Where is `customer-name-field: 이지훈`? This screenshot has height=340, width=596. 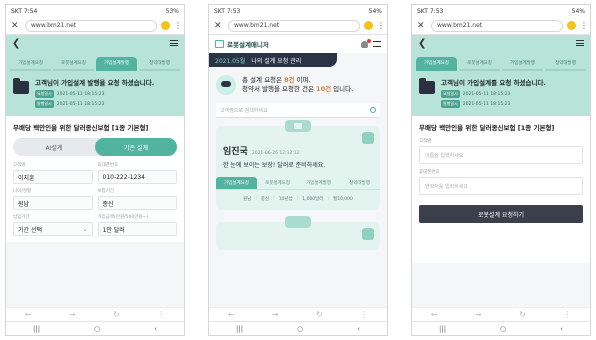
customer-name-field: 이지훈 is located at coordinates (53, 177).